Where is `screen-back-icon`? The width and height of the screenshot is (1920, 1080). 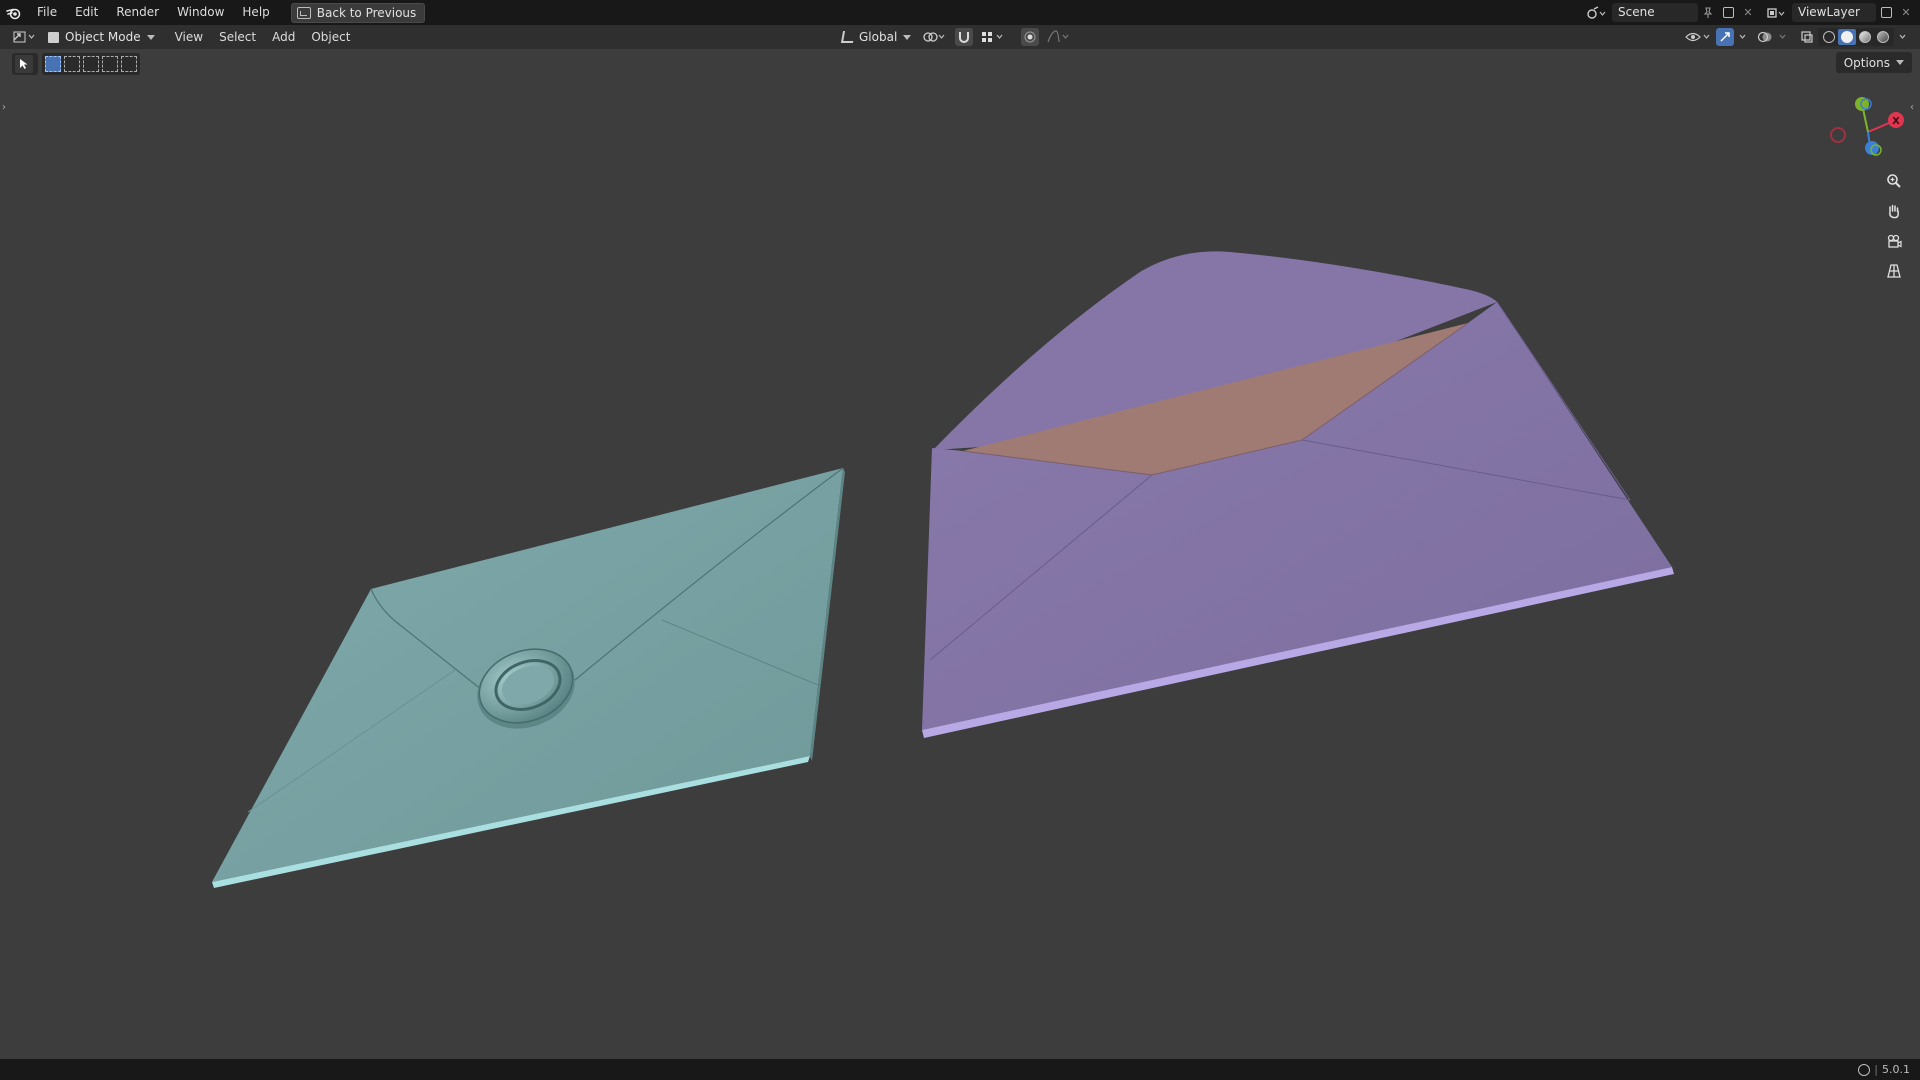 screen-back-icon is located at coordinates (303, 12).